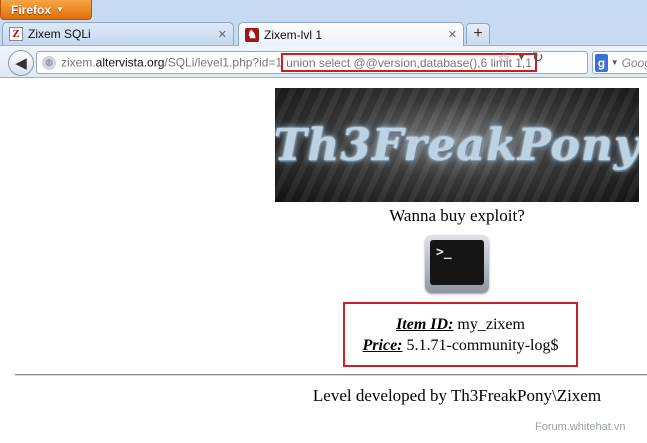  Describe the element at coordinates (16, 34) in the screenshot. I see `z-favicon-icon: Z` at that location.